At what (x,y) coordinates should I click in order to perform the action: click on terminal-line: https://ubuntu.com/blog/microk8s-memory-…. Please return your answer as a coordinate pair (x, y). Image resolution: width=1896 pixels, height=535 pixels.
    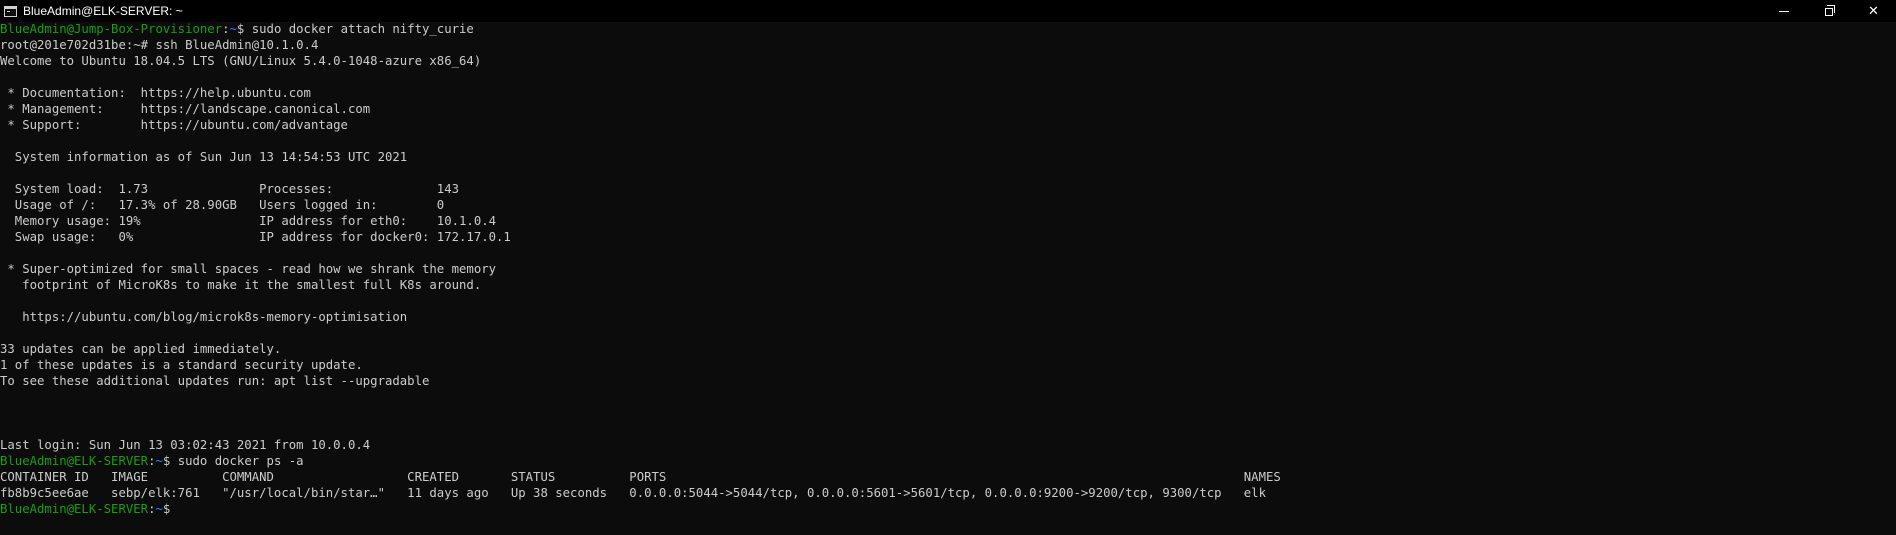
    Looking at the image, I should click on (948, 317).